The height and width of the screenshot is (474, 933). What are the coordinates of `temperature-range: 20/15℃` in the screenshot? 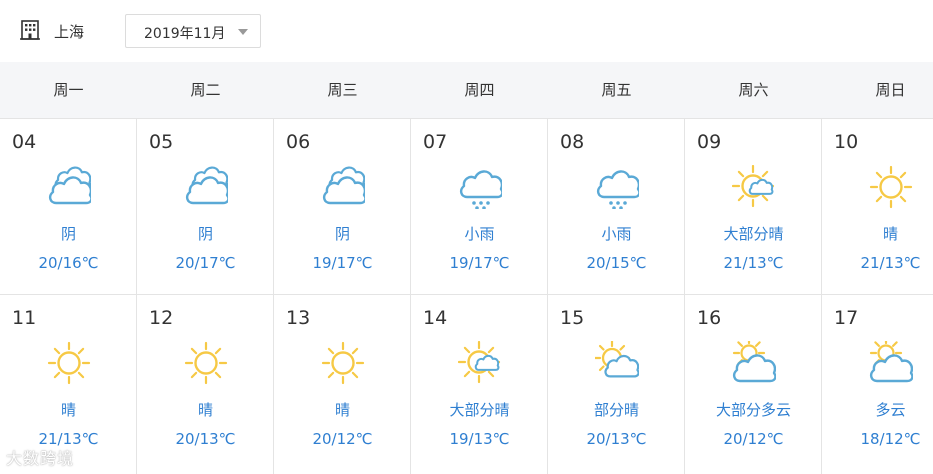 It's located at (616, 263).